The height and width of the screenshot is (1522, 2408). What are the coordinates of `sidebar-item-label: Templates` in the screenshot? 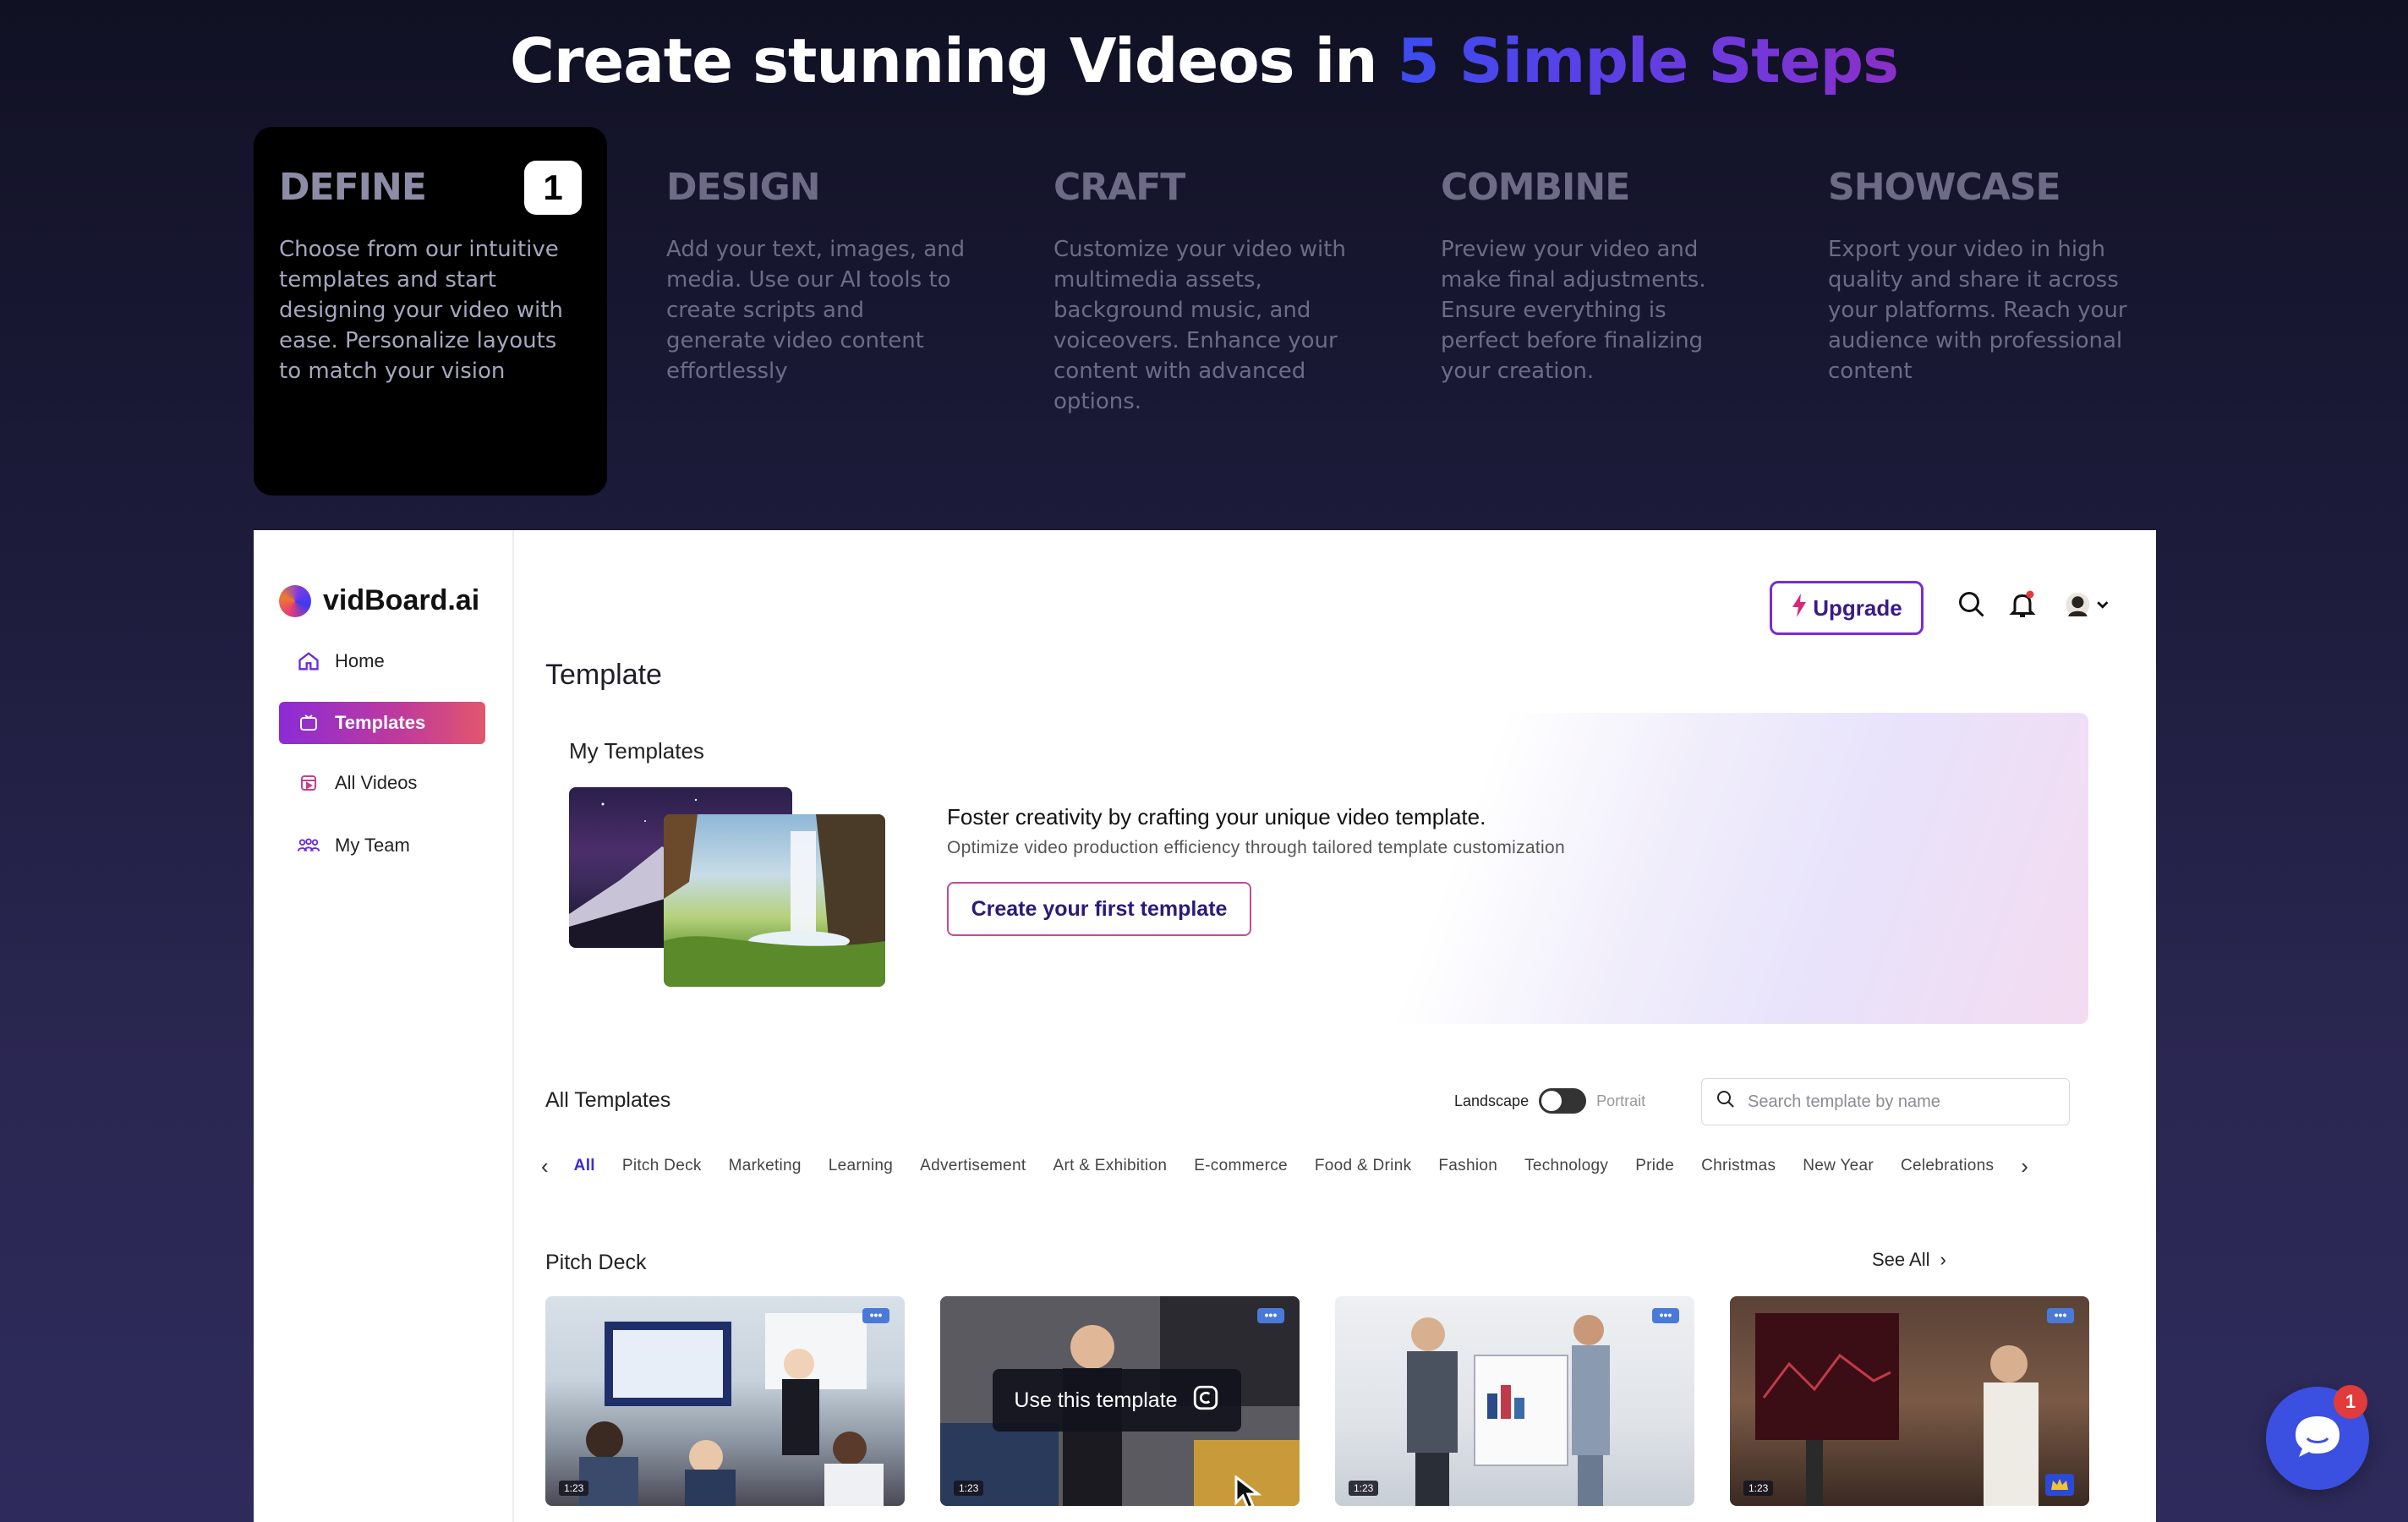 It's located at (380, 722).